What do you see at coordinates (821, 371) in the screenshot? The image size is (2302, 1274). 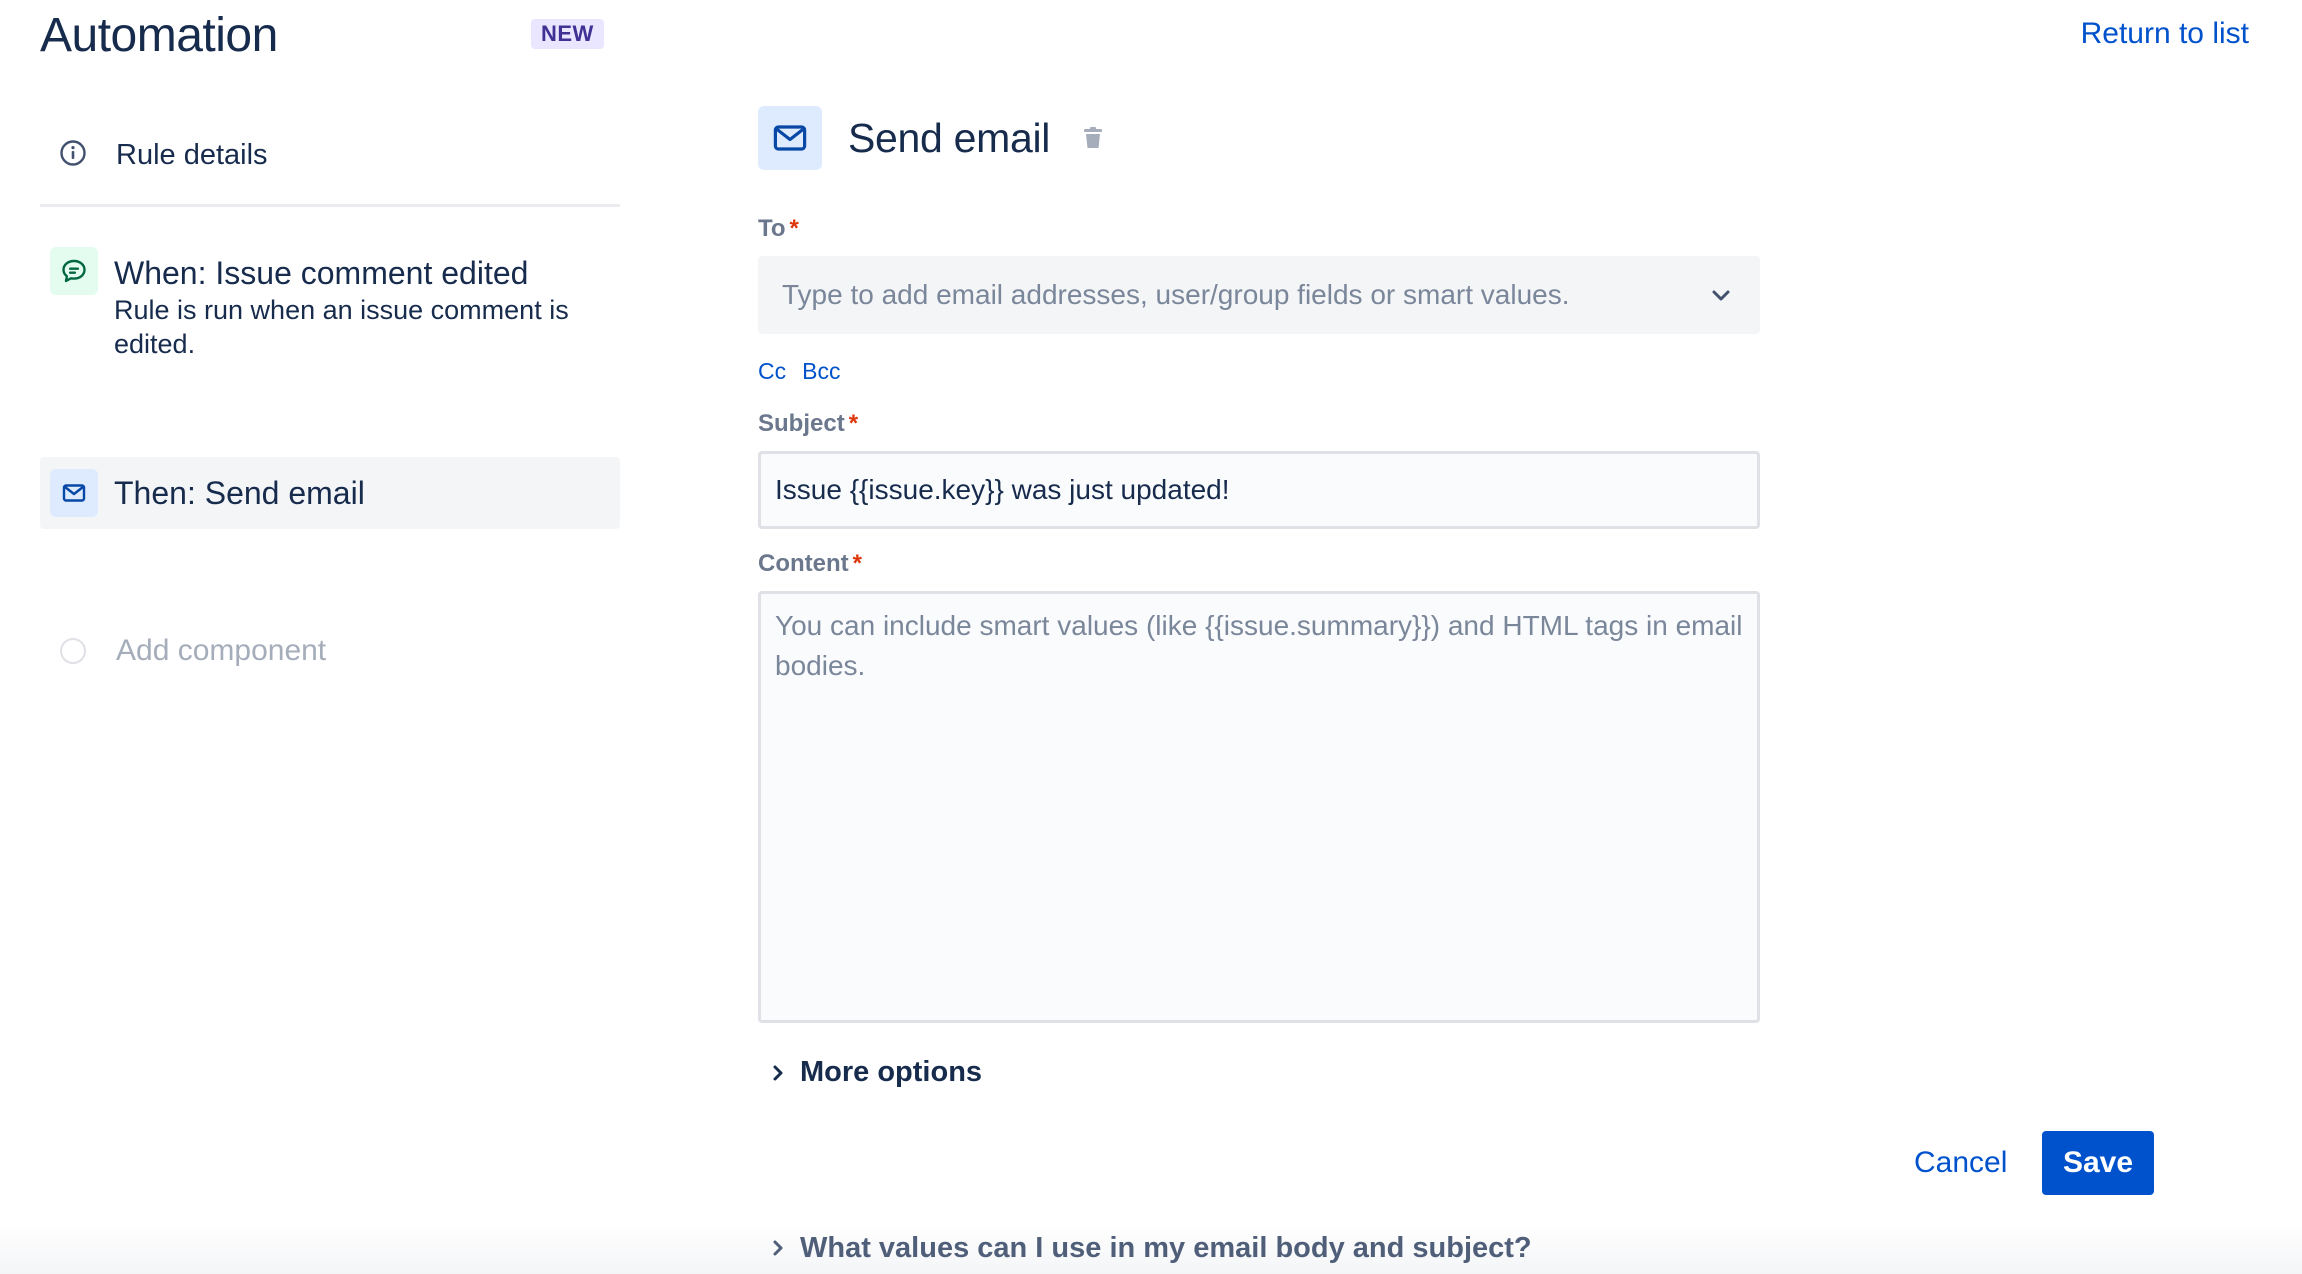 I see `bcc-link: Bcc` at bounding box center [821, 371].